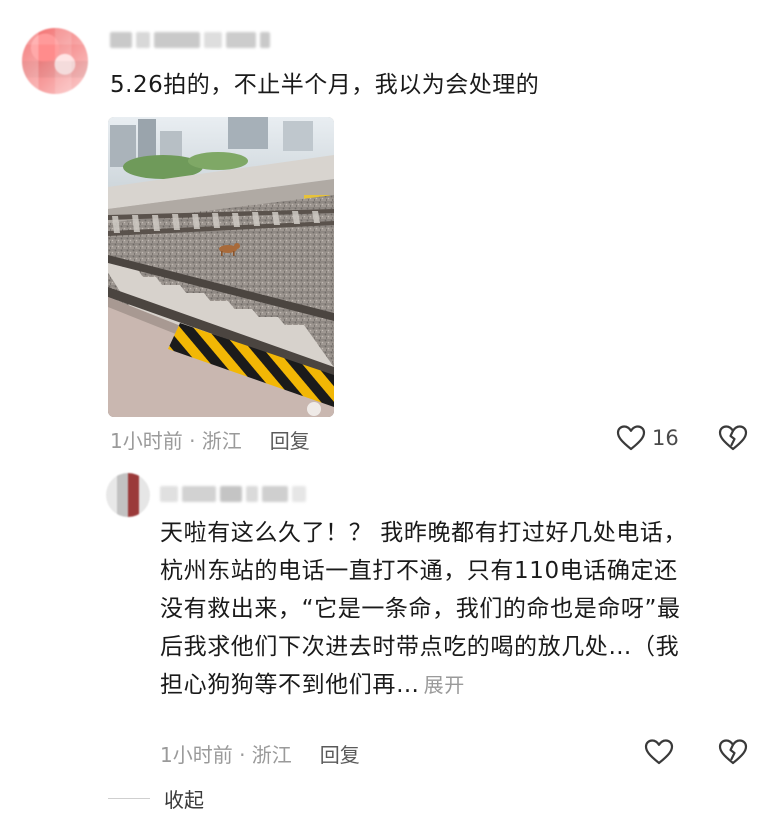 The image size is (778, 813). I want to click on reply-avatar, so click(128, 495).